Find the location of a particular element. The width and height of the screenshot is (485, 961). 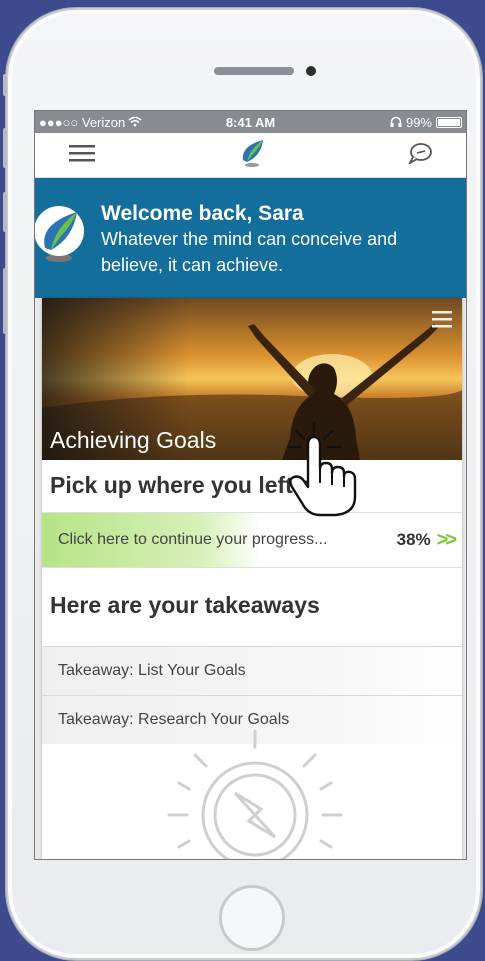

hamburger-menu-icon is located at coordinates (82, 155).